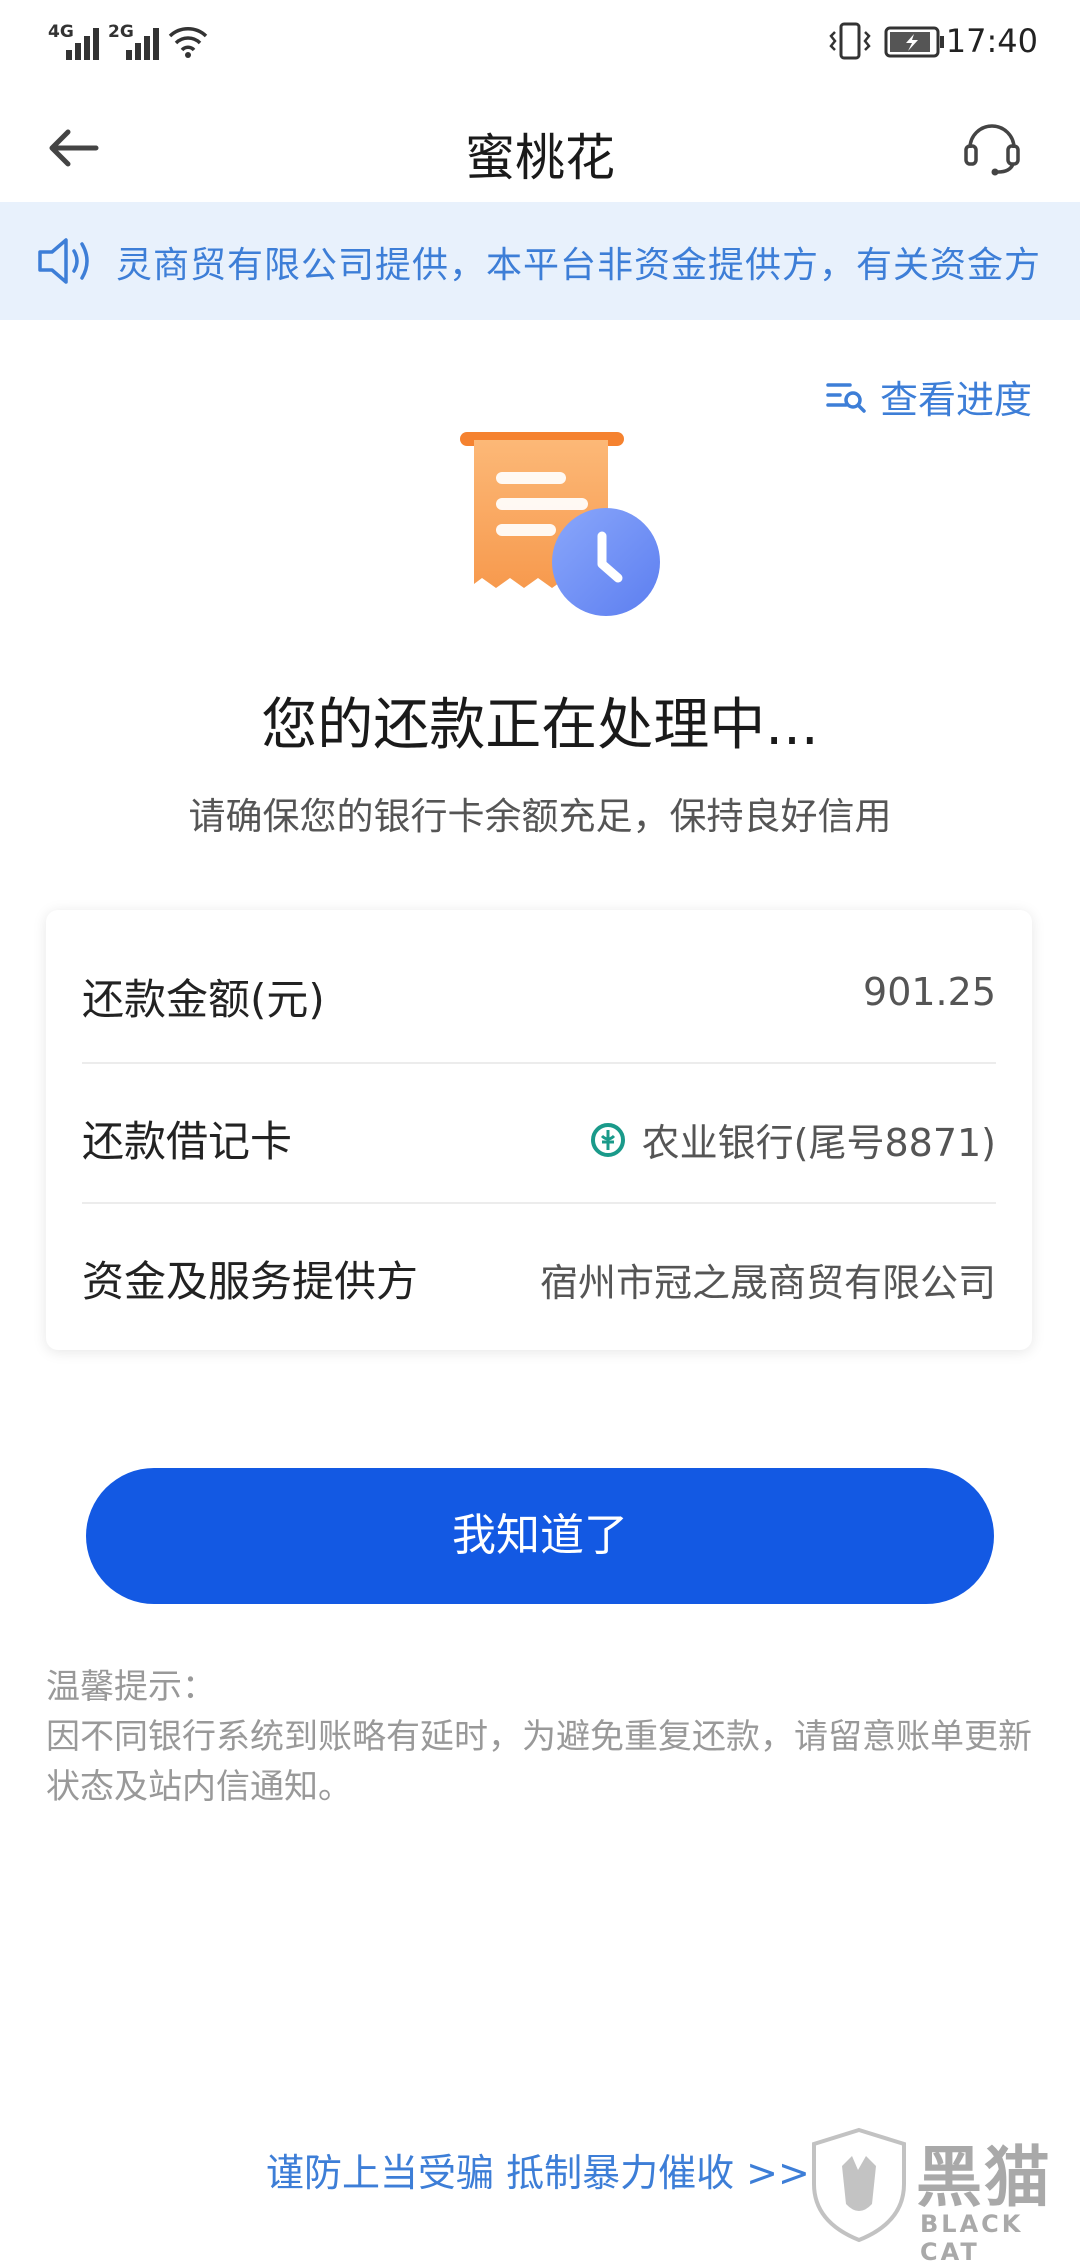 This screenshot has height=2266, width=1080. Describe the element at coordinates (955, 399) in the screenshot. I see `view-progress-label: 查看进度` at that location.